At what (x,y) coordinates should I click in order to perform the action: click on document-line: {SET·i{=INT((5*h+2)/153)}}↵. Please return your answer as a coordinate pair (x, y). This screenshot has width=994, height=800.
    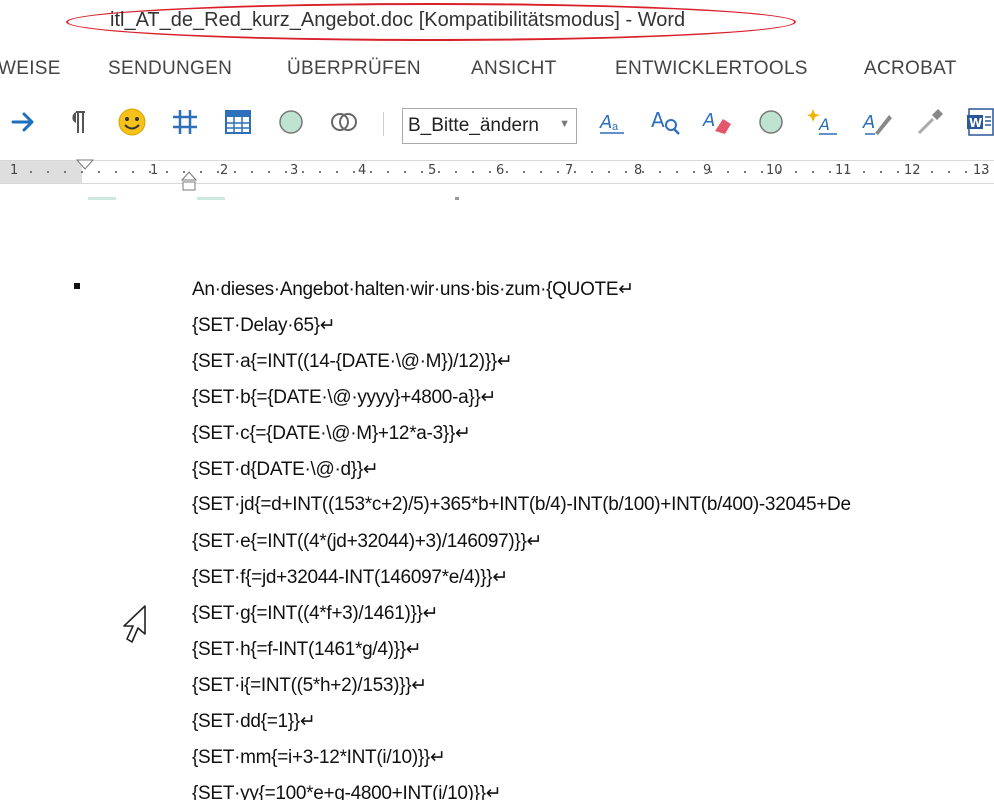
    Looking at the image, I should click on (309, 685).